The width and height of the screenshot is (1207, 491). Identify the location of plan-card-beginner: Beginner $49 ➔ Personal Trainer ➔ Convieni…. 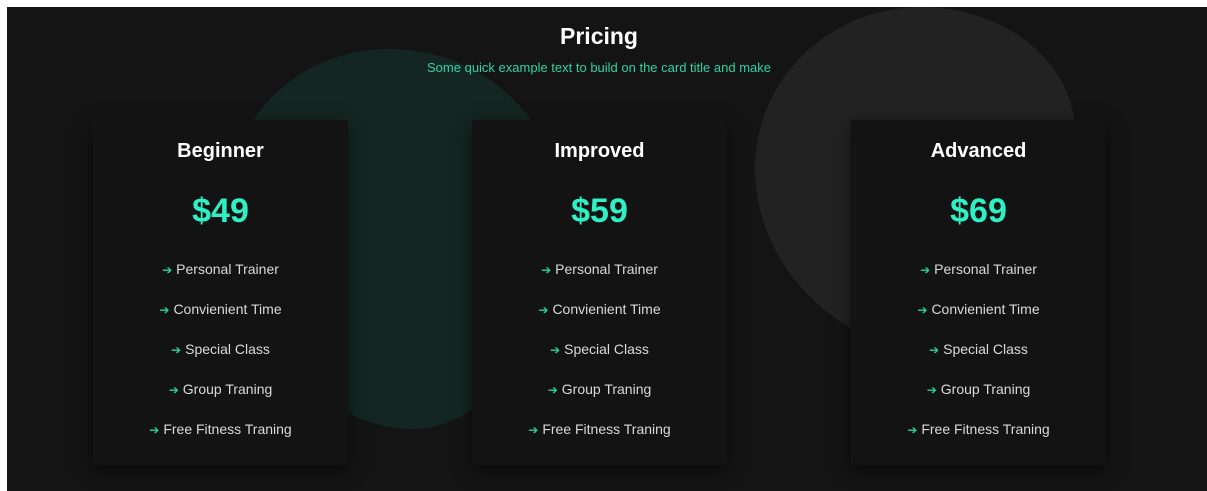
(220, 292).